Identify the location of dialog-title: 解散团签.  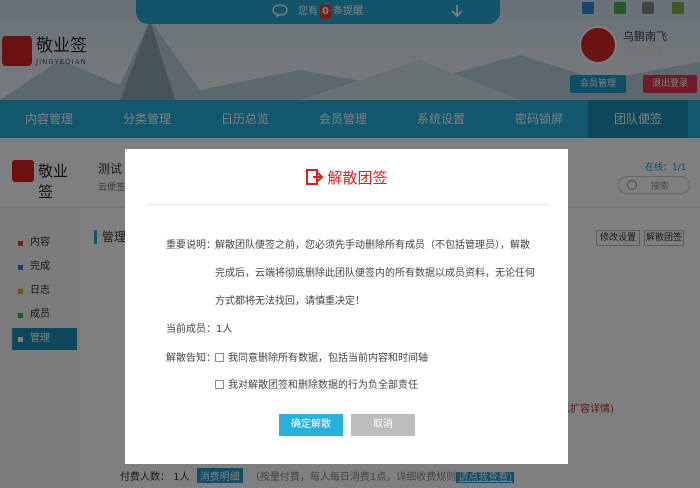
(346, 178).